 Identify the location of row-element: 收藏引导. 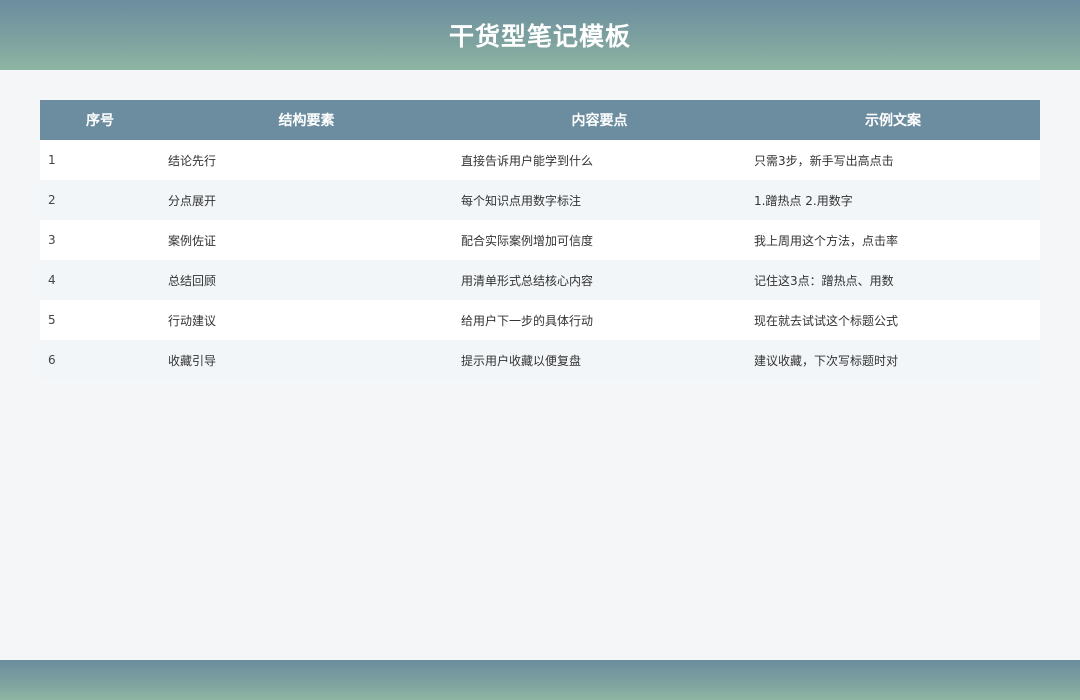
(192, 360).